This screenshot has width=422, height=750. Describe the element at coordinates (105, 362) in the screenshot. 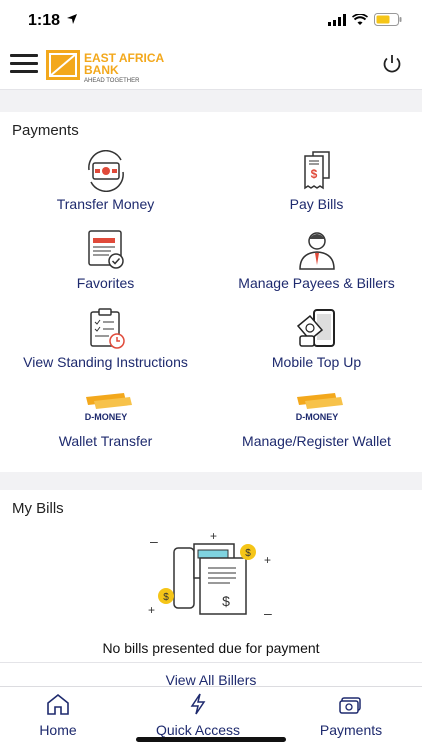

I see `tile-label: View Standing Instructions` at that location.